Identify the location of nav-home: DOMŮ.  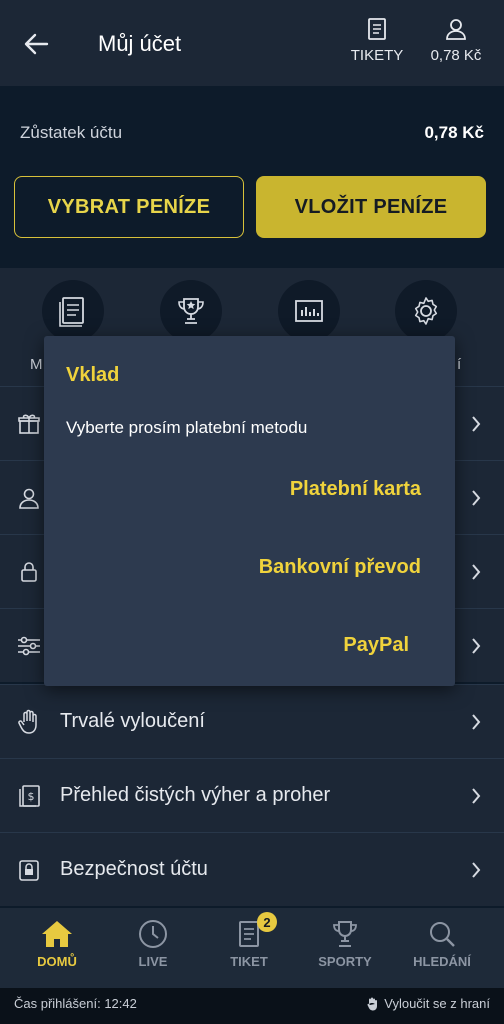
(57, 943).